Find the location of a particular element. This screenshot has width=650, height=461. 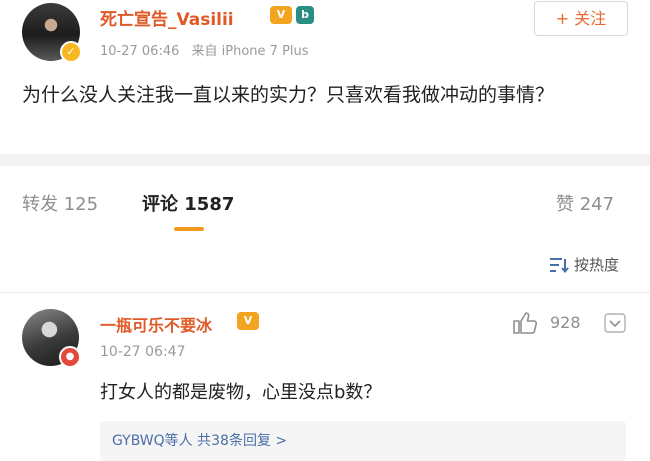

post-source: 来自 iPhone 7 Plus is located at coordinates (250, 51).